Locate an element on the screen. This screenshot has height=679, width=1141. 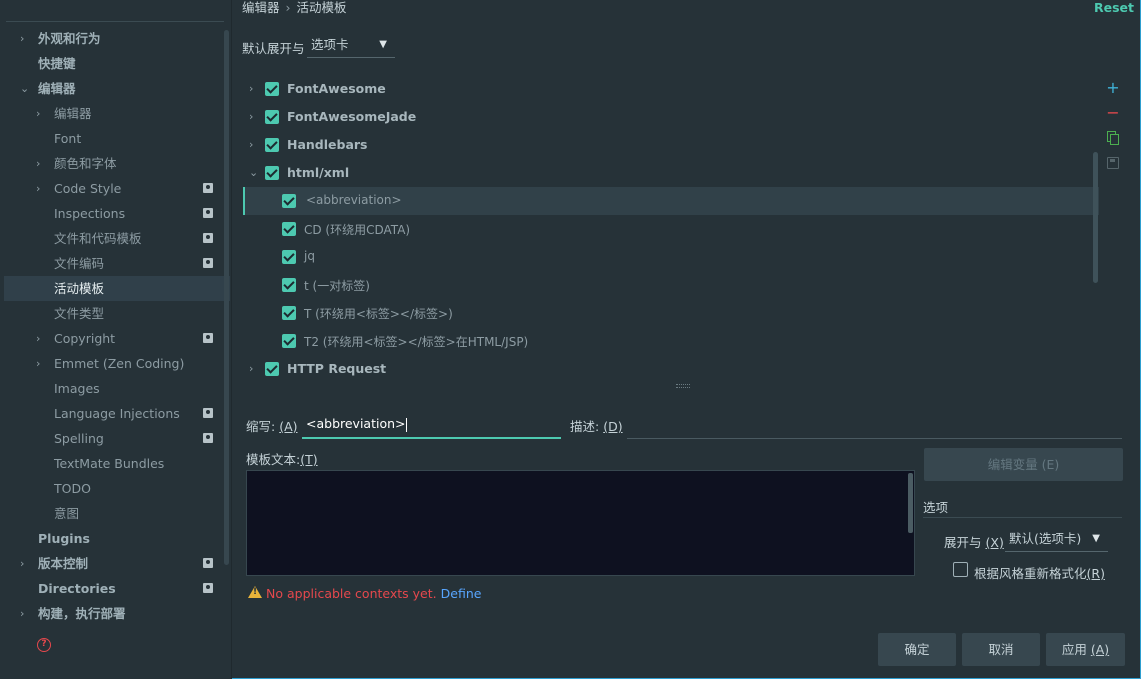
sidebar-item-文件和代码模板: 文件和代码模板 is located at coordinates (117, 238).